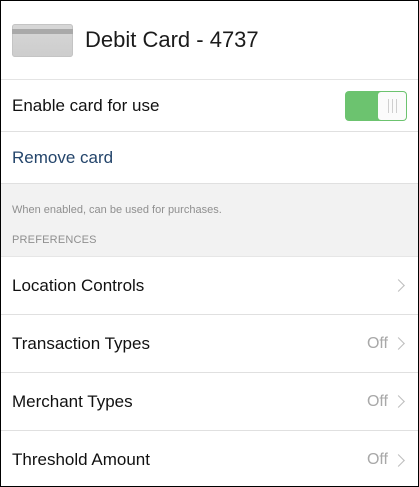 The width and height of the screenshot is (419, 487). I want to click on enable-info-note: When enabled, can be used for purchases., so click(117, 210).